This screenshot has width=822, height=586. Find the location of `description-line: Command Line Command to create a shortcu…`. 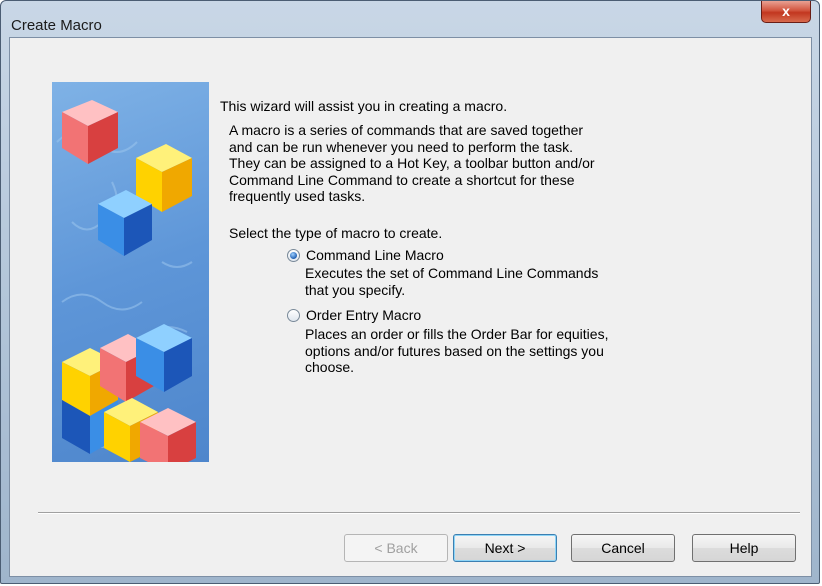

description-line: Command Line Command to create a shortcu… is located at coordinates (402, 179).